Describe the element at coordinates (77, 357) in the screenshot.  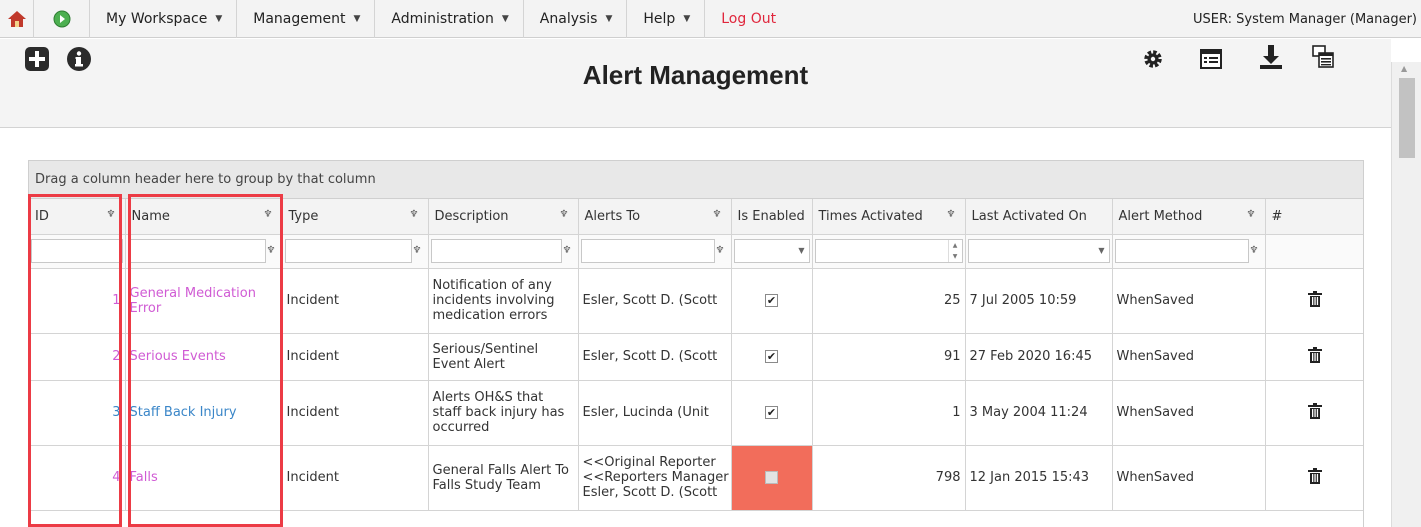
I see `cell-id: 2` at that location.